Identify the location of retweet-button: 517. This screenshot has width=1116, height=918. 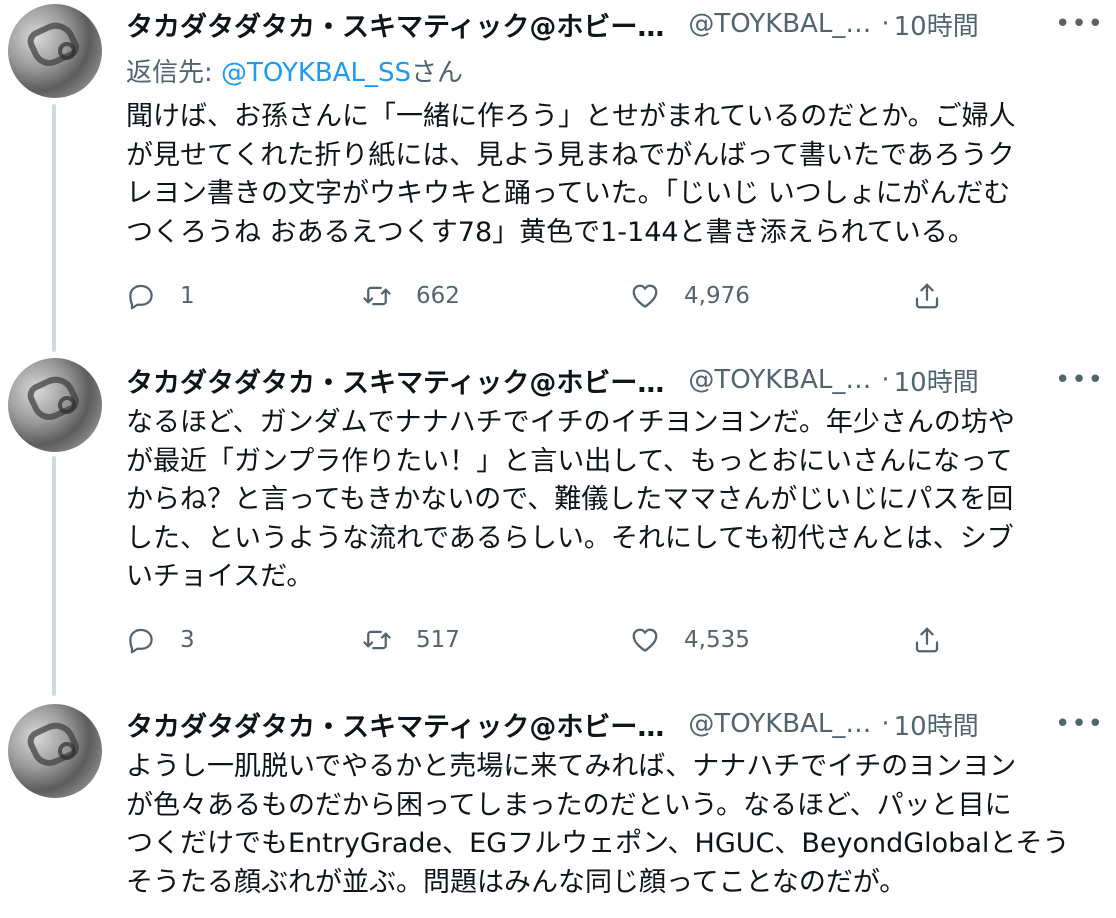
(411, 640).